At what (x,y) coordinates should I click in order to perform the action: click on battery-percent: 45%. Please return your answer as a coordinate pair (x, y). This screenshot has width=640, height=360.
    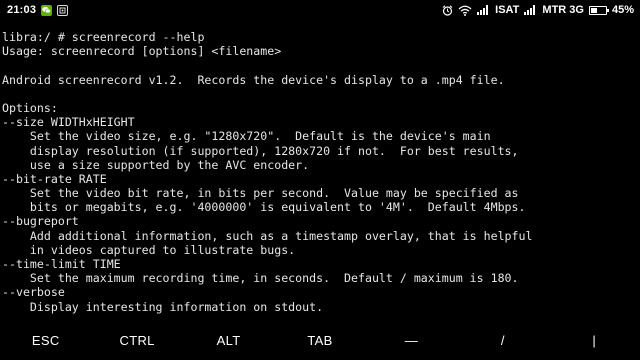
    Looking at the image, I should click on (622, 10).